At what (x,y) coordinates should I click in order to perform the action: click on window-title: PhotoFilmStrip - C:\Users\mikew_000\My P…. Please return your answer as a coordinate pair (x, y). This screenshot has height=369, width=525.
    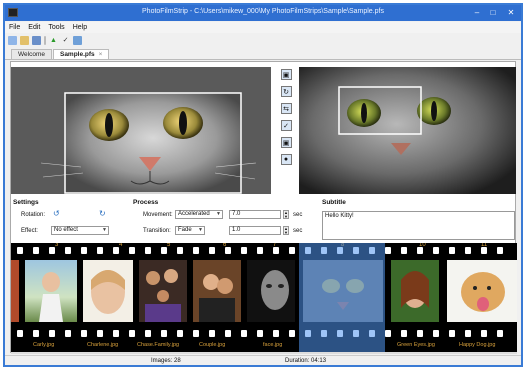
    Looking at the image, I should click on (263, 11).